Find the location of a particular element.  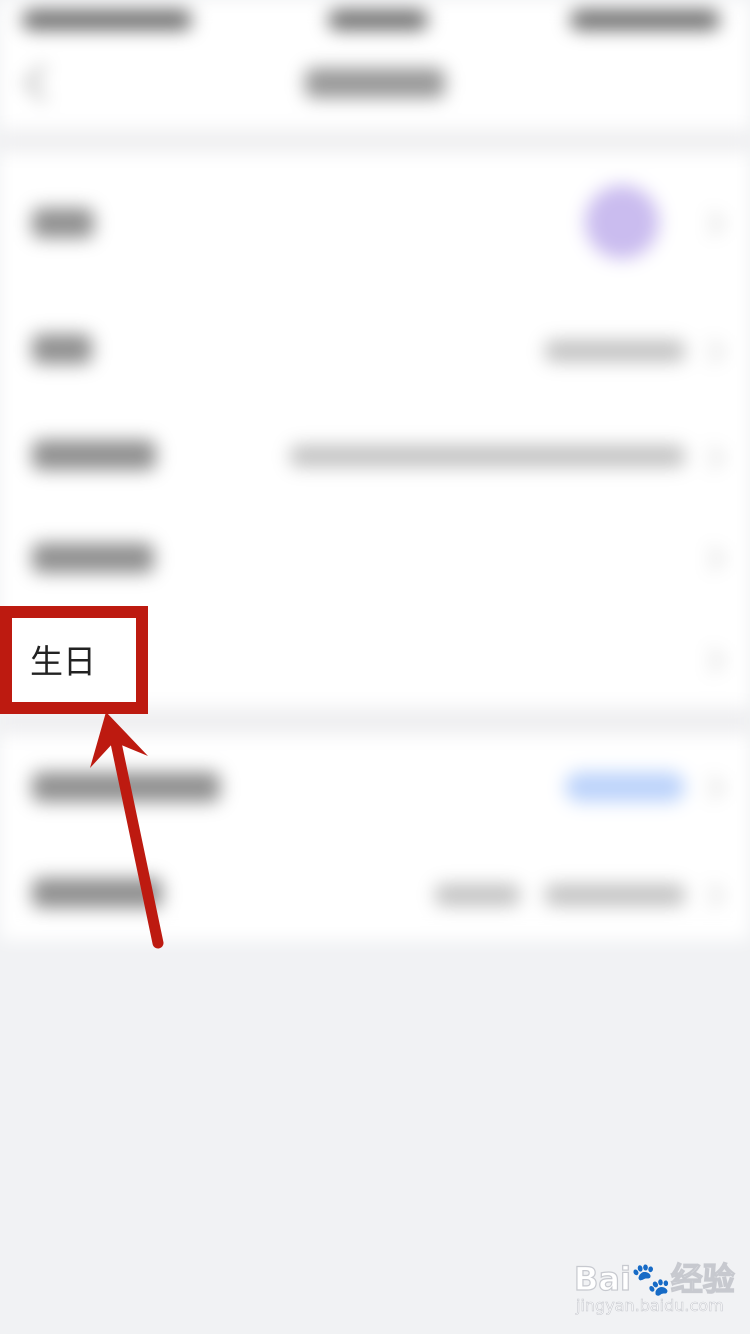

status-bar is located at coordinates (375, 20).